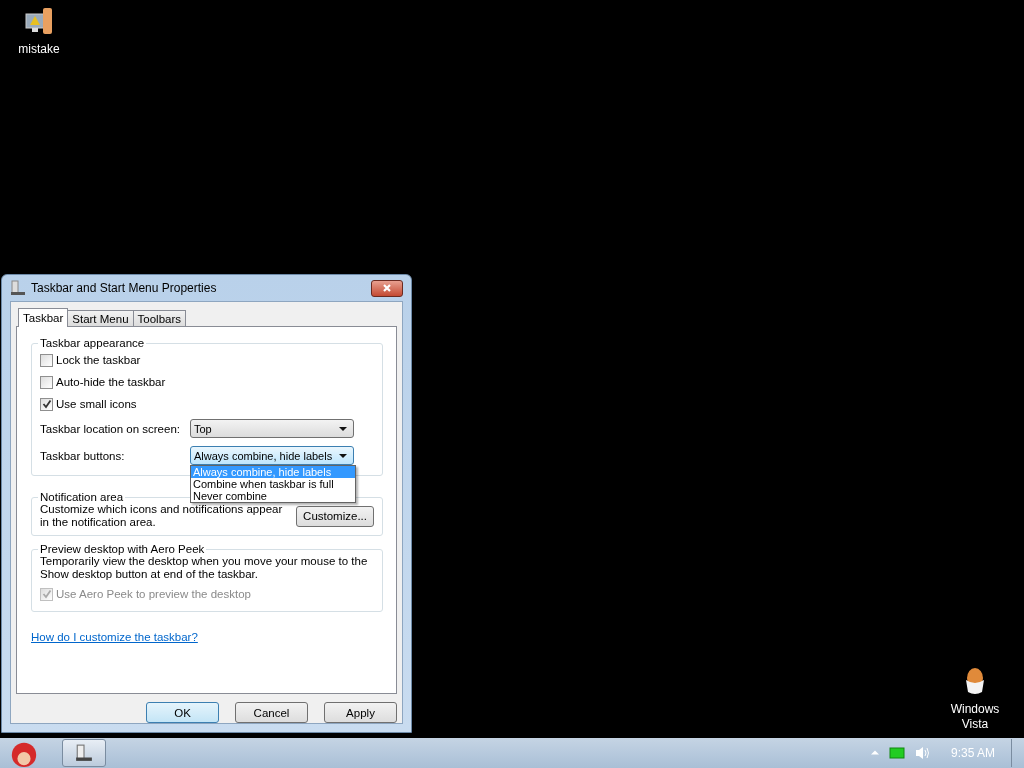 This screenshot has width=1024, height=768. I want to click on group-title: Taskbar appearance, so click(92, 343).